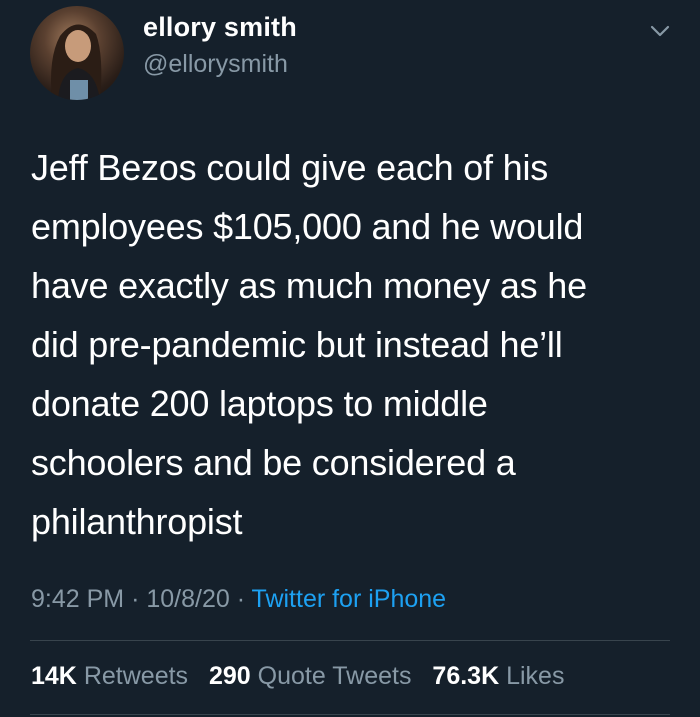 Image resolution: width=700 pixels, height=717 pixels. Describe the element at coordinates (187, 599) in the screenshot. I see `tweet-date: 10/8/20` at that location.